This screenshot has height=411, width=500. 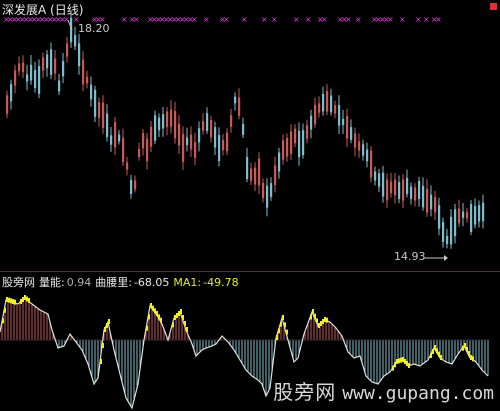 I want to click on ma-label: MA1:, so click(x=187, y=282).